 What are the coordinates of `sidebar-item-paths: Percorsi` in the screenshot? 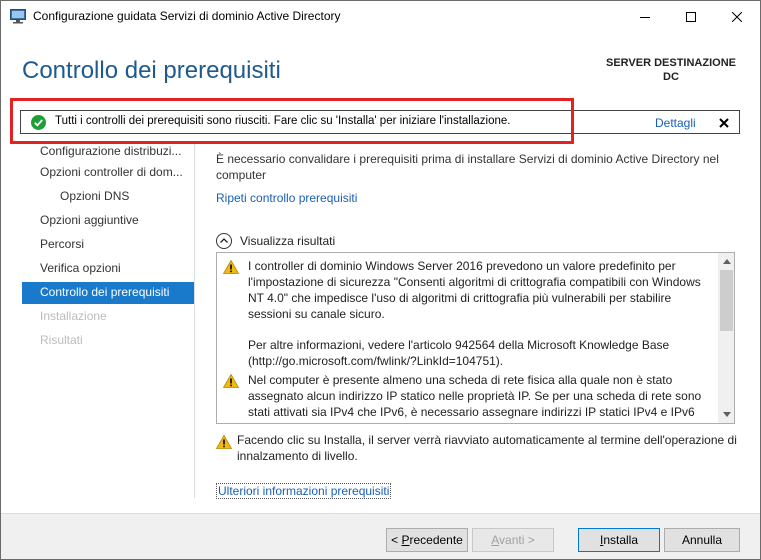 It's located at (108, 245).